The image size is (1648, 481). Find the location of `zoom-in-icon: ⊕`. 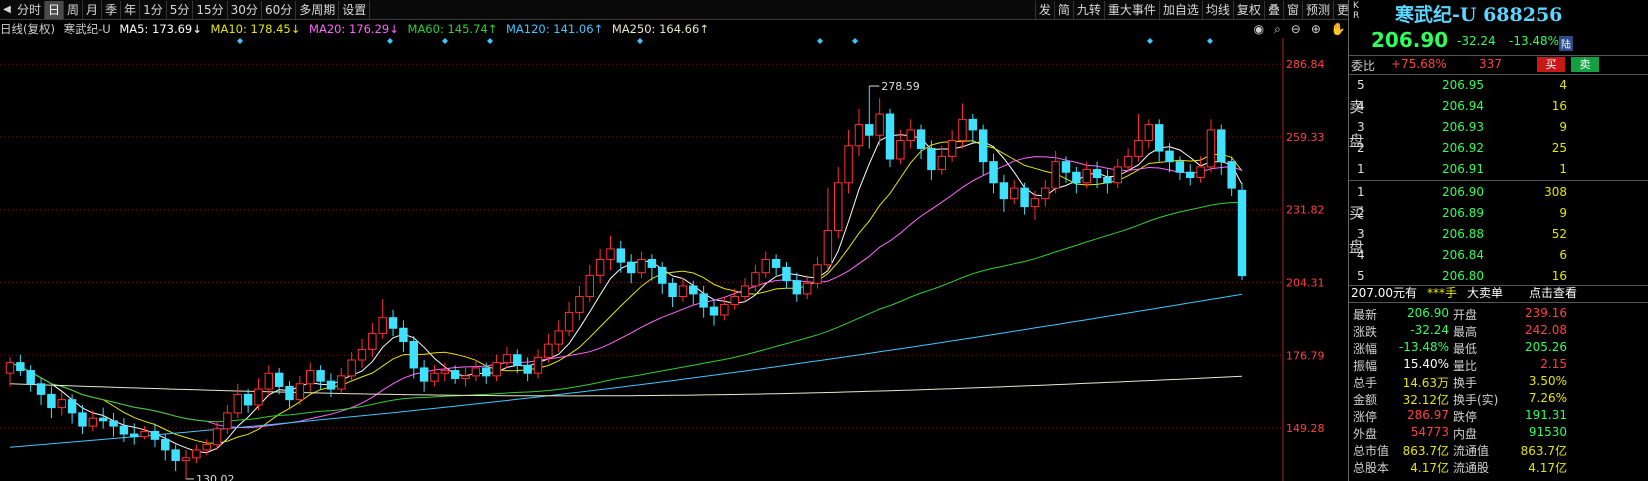

zoom-in-icon: ⊕ is located at coordinates (1316, 29).